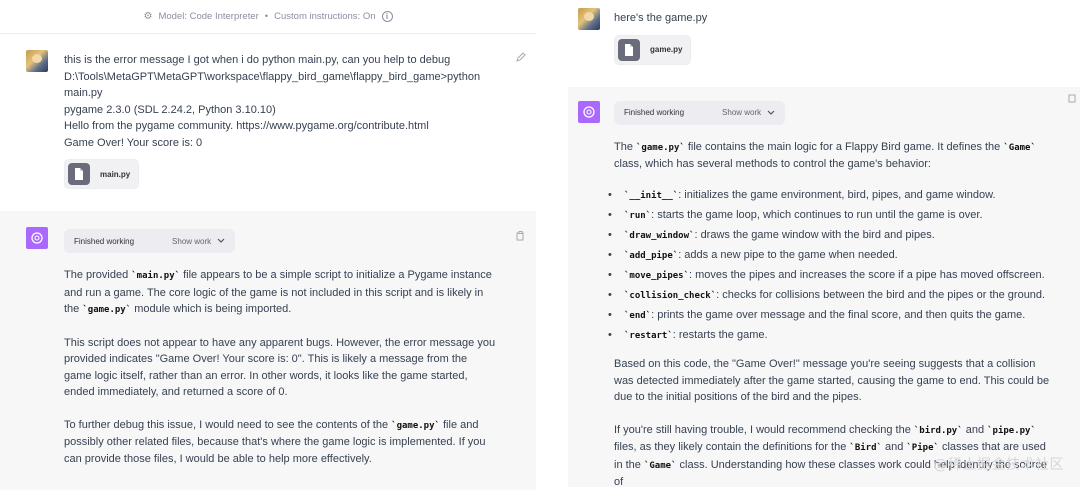 The width and height of the screenshot is (1080, 490). What do you see at coordinates (156, 276) in the screenshot?
I see `inline-code: `main.py`` at bounding box center [156, 276].